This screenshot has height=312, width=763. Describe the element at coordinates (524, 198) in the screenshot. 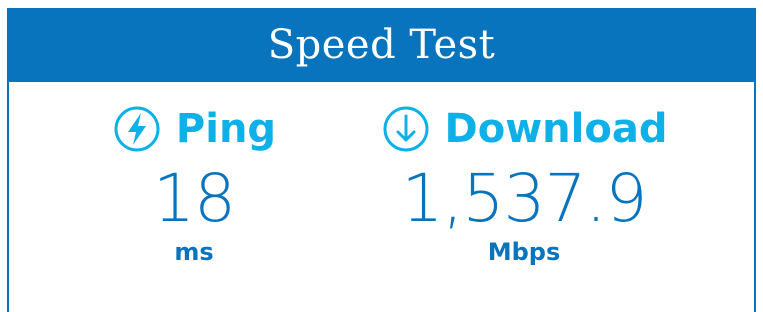

I see `download-value: 1,537.9` at that location.